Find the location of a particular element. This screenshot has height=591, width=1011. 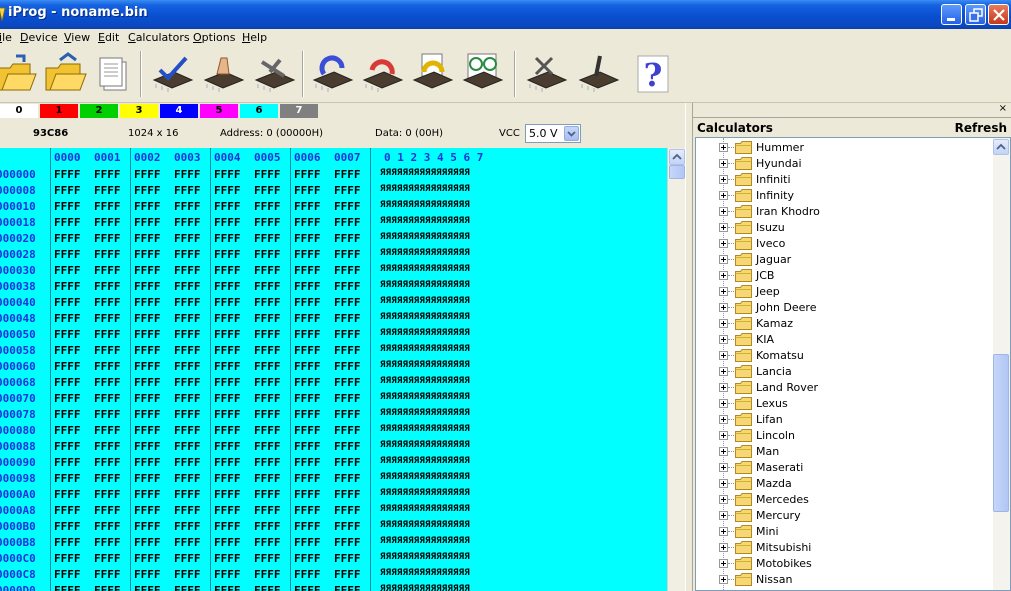

new-document-button is located at coordinates (115, 75).